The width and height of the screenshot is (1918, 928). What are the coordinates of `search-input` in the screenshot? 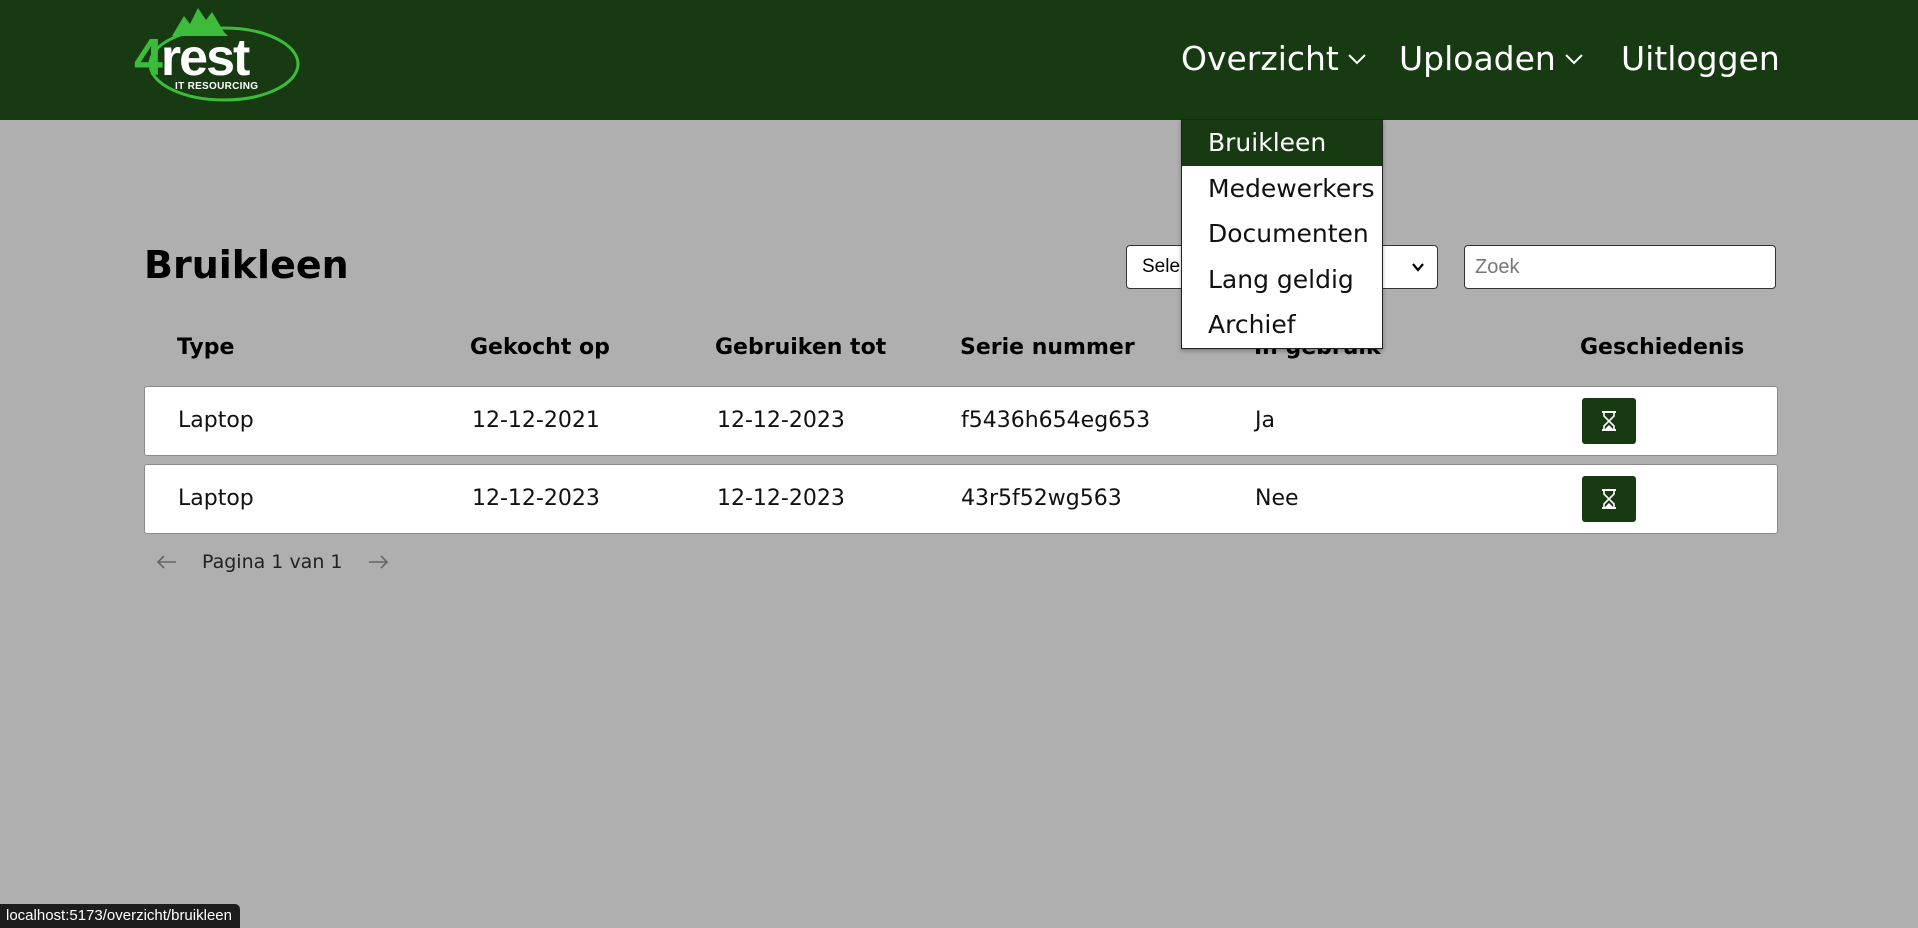 It's located at (1620, 267).